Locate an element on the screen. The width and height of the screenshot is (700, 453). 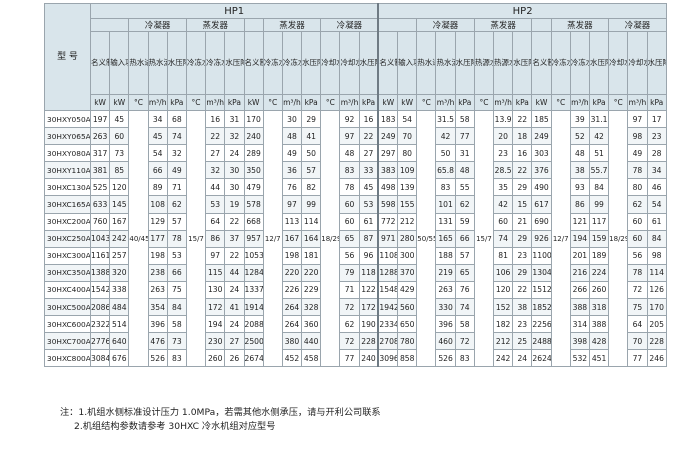
hp1-value-cell: 198 is located at coordinates (292, 255).